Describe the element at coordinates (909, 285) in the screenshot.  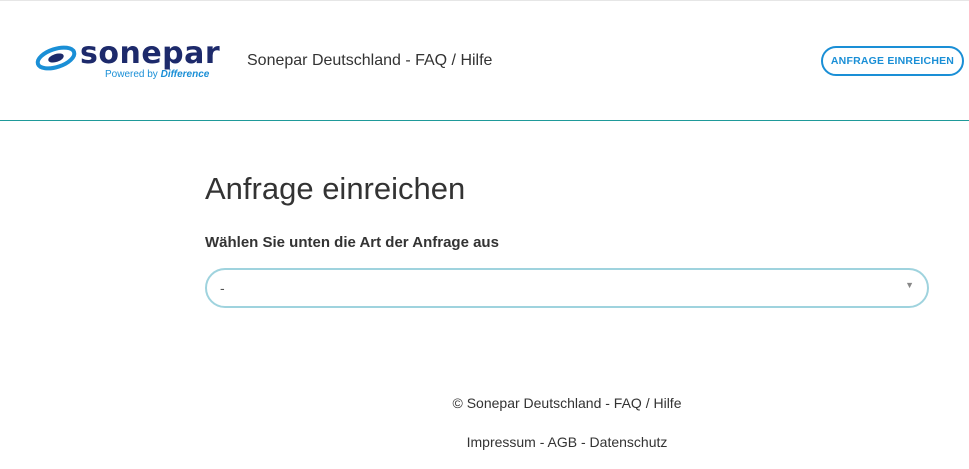
I see `chevron-down-icon: ▼` at that location.